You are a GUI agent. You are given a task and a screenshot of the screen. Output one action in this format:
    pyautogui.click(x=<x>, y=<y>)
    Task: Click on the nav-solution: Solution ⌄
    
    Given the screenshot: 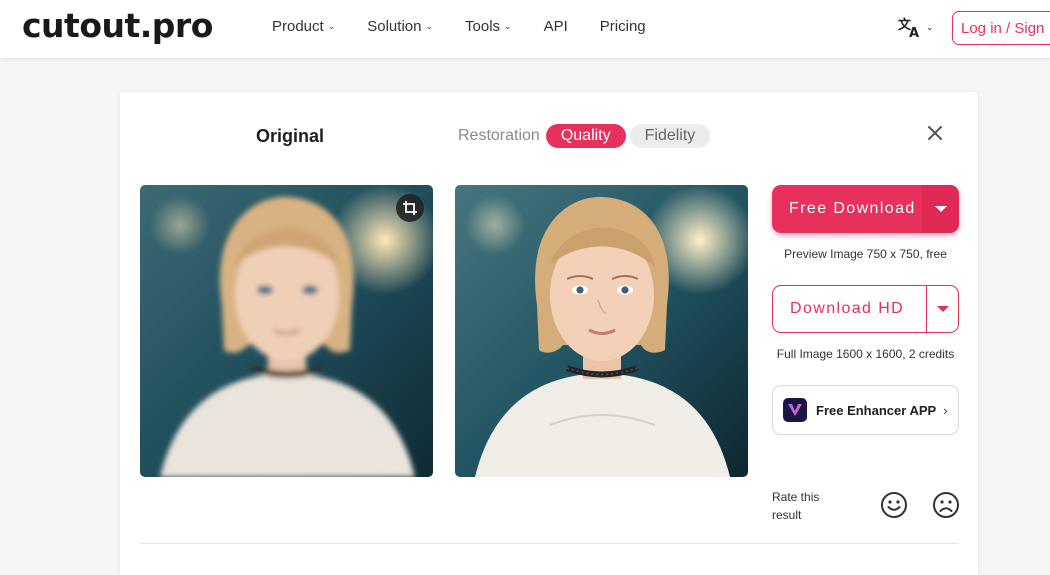 What is the action you would take?
    pyautogui.click(x=400, y=26)
    